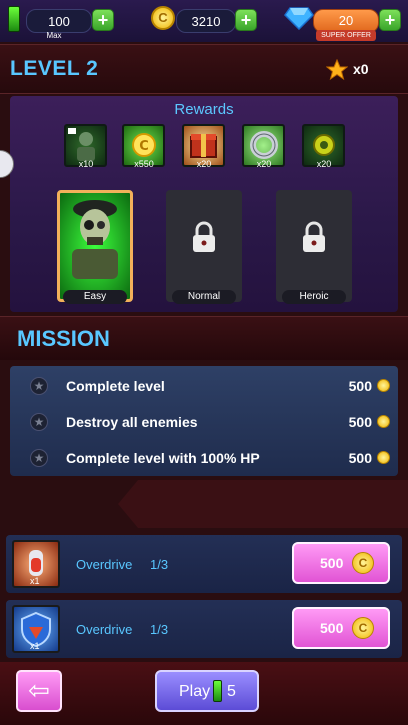  Describe the element at coordinates (263, 504) in the screenshot. I see `decorative-banner` at that location.